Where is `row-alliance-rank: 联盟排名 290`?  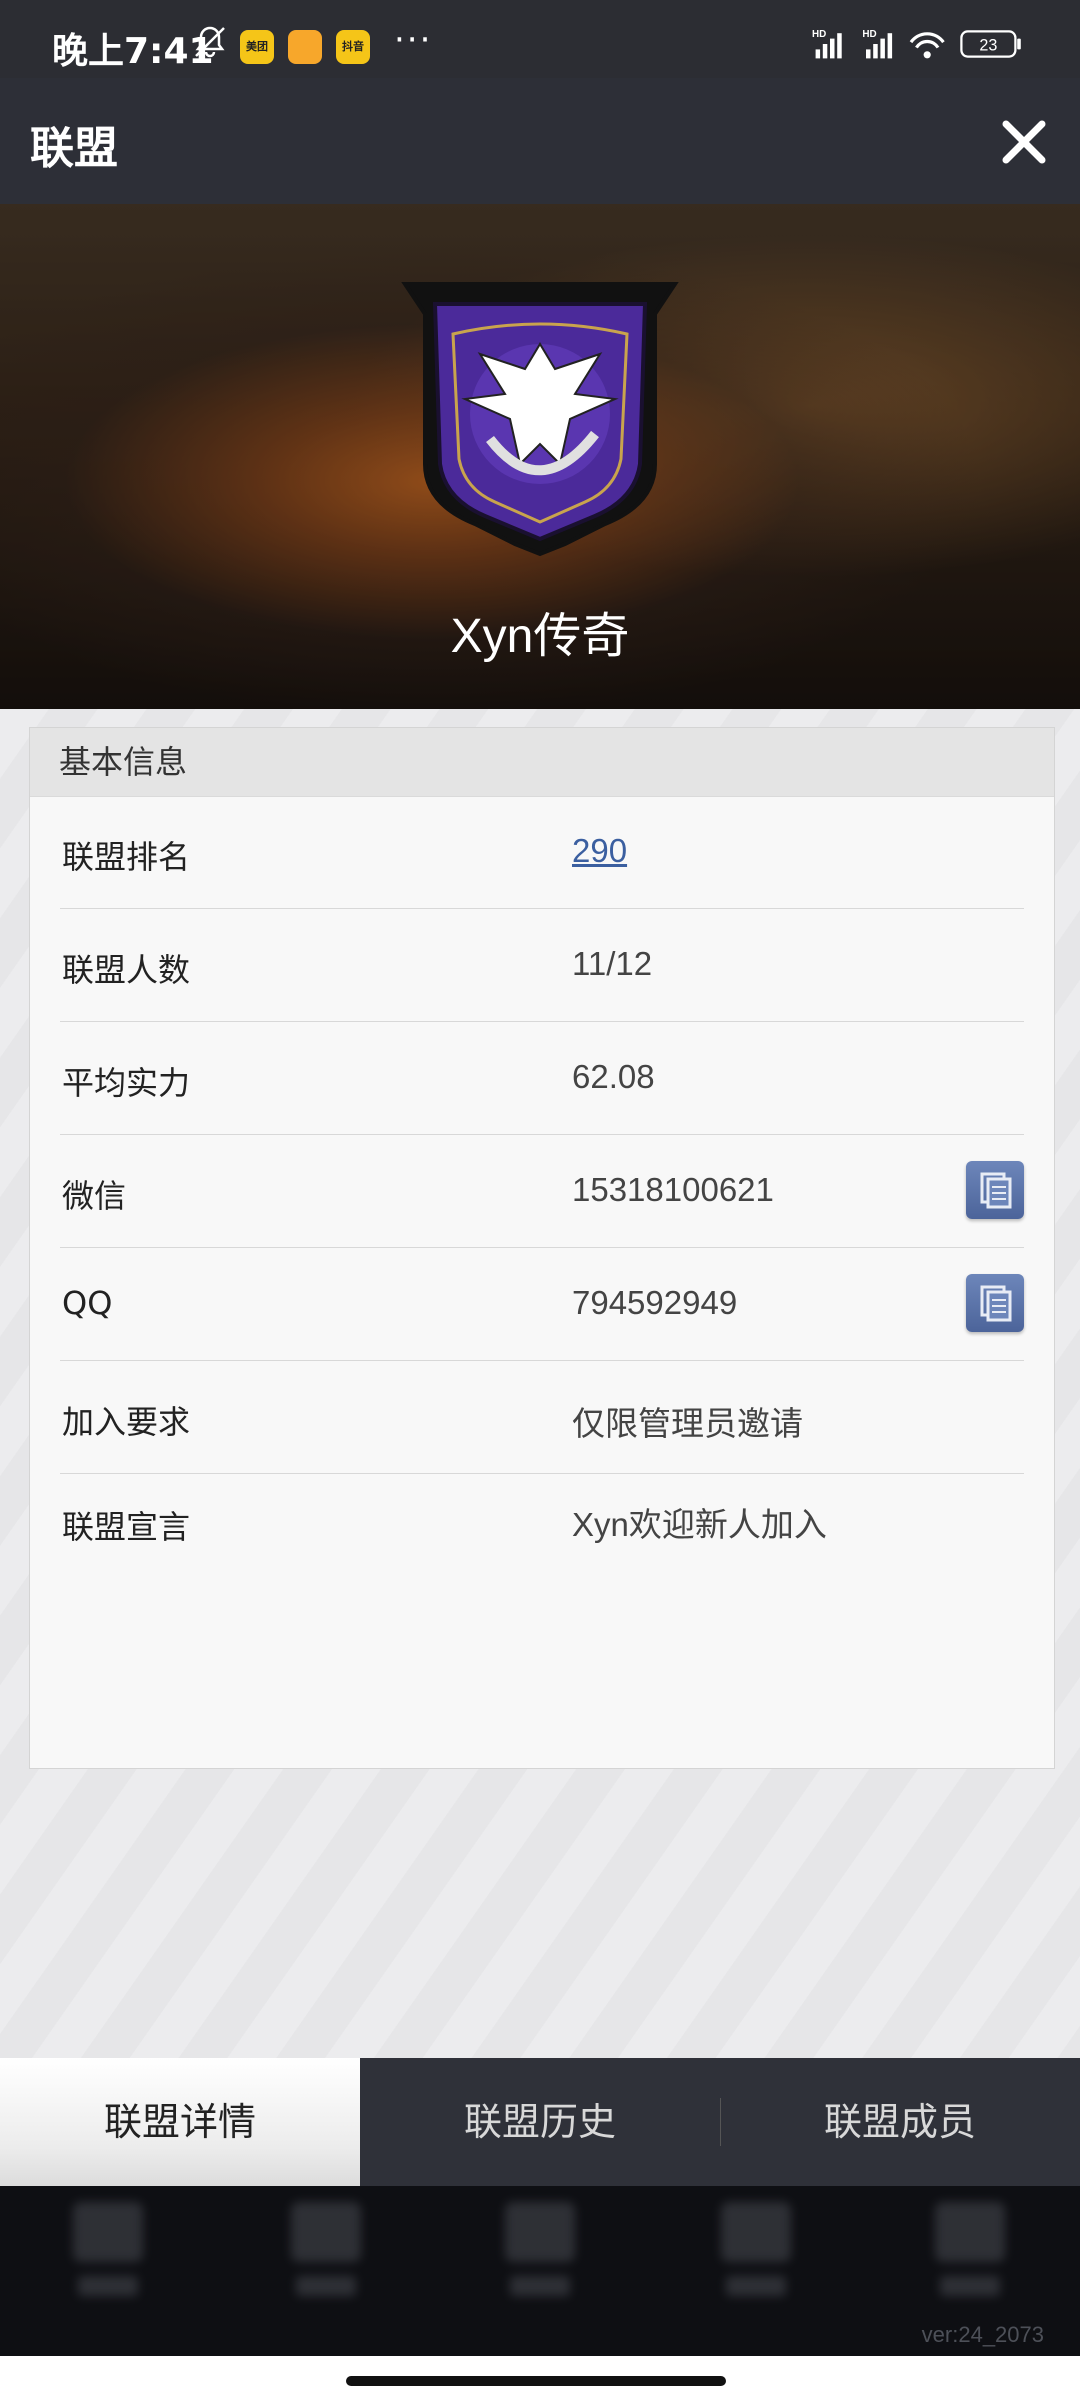 row-alliance-rank: 联盟排名 290 is located at coordinates (542, 852).